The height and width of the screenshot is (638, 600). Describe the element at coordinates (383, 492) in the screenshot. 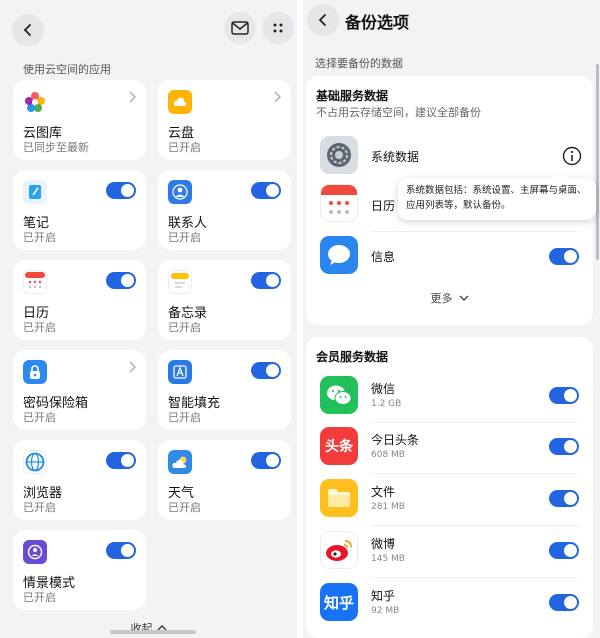

I see `row-label: 文件` at that location.